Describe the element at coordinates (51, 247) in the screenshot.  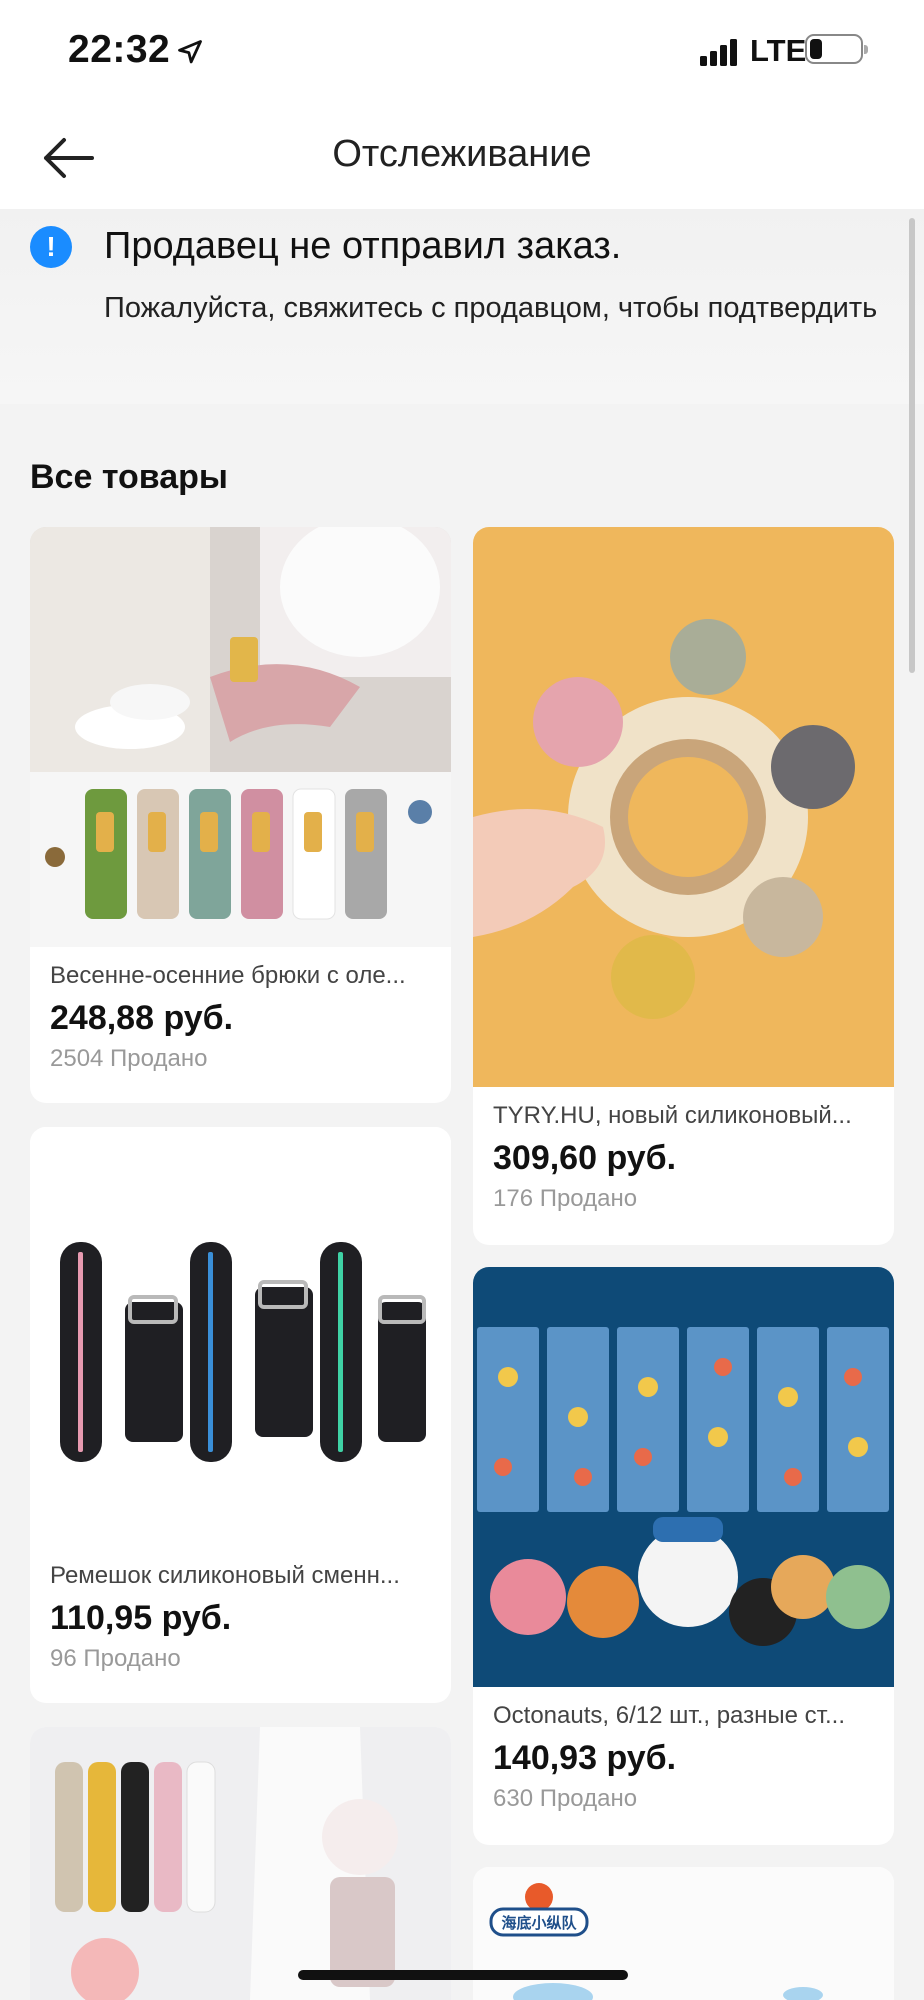
I see `info-icon: !` at that location.